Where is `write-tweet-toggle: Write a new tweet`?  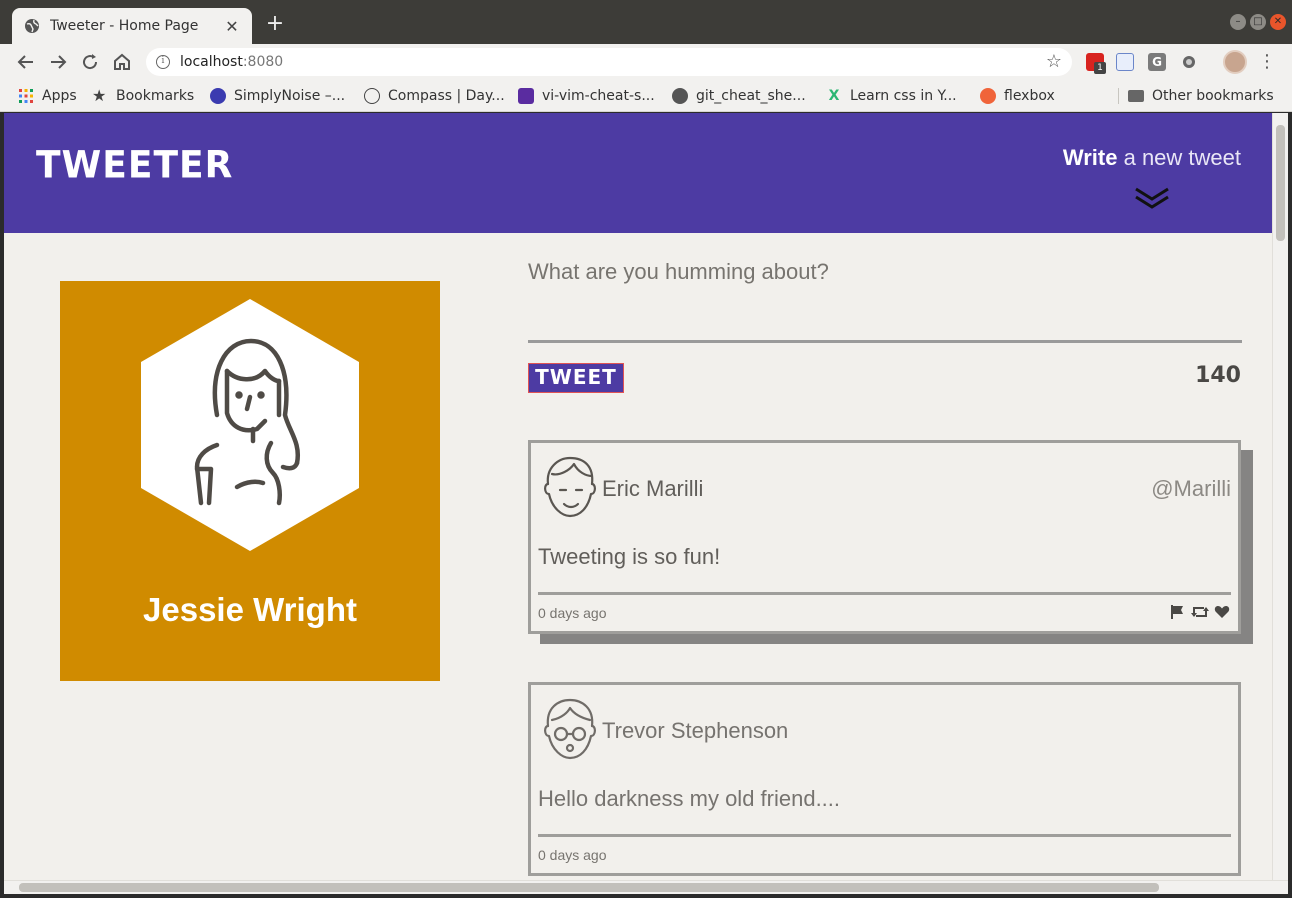
write-tweet-toggle: Write a new tweet is located at coordinates (1152, 158).